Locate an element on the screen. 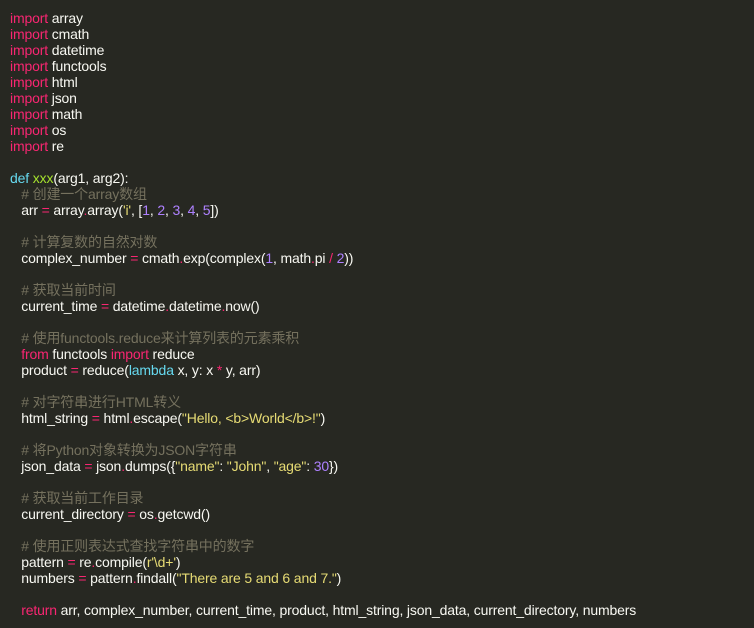 The image size is (754, 628). code-line: from functools import reduce is located at coordinates (382, 354).